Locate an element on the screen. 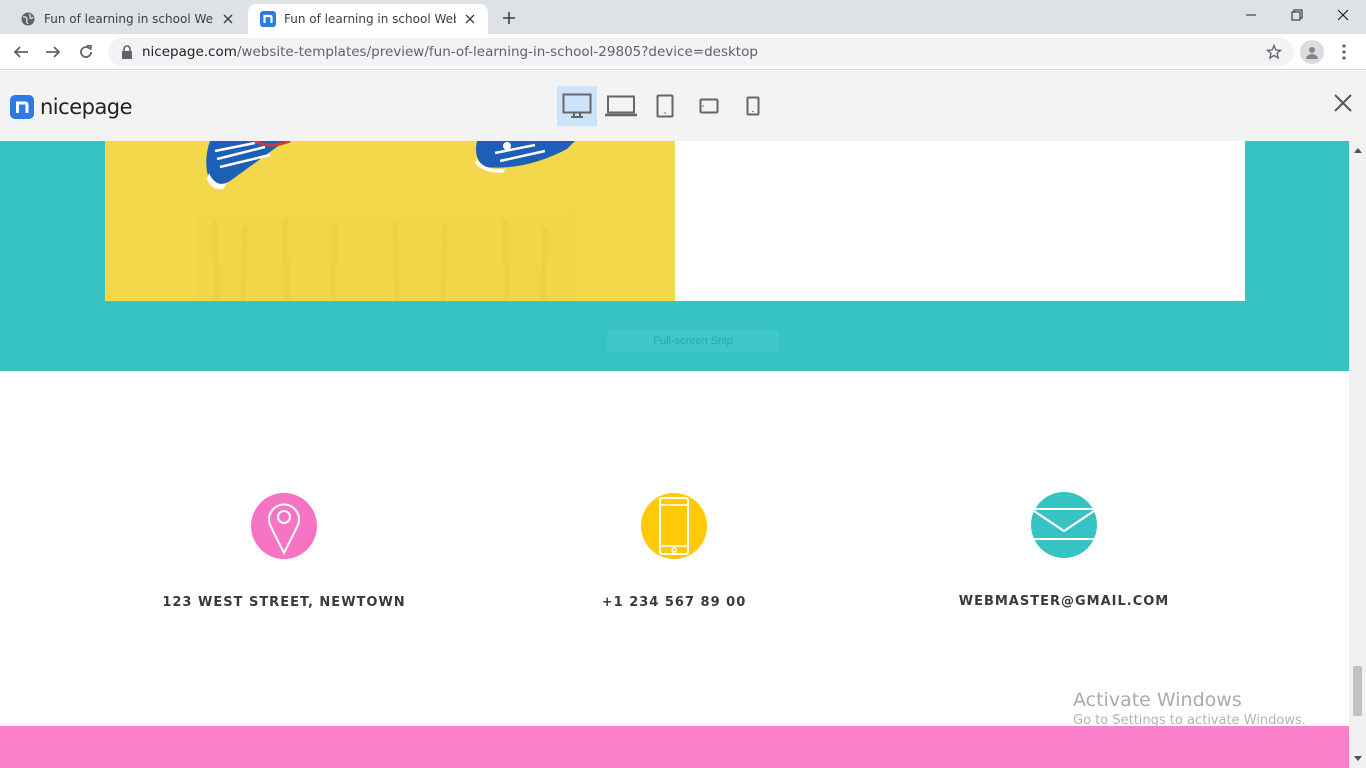 This screenshot has width=1366, height=768. restore-icon is located at coordinates (1297, 15).